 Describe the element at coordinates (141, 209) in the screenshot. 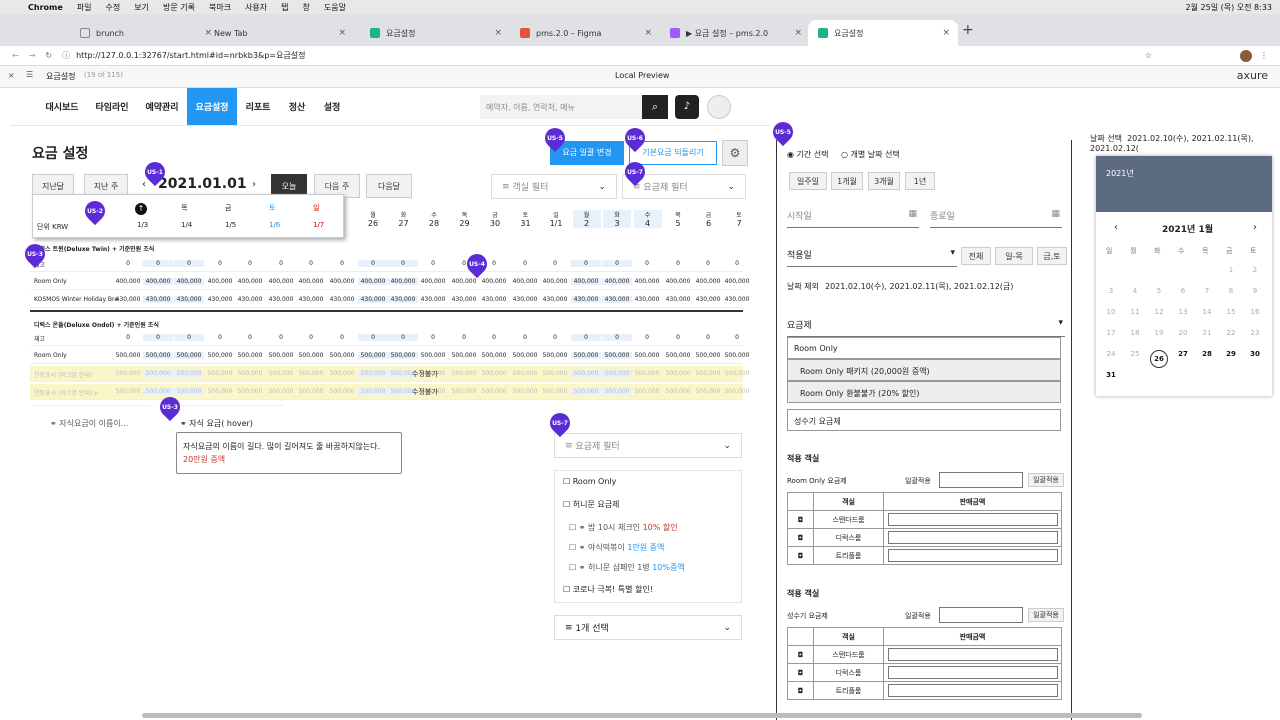

I see `up-arrow-icon: ↑` at that location.